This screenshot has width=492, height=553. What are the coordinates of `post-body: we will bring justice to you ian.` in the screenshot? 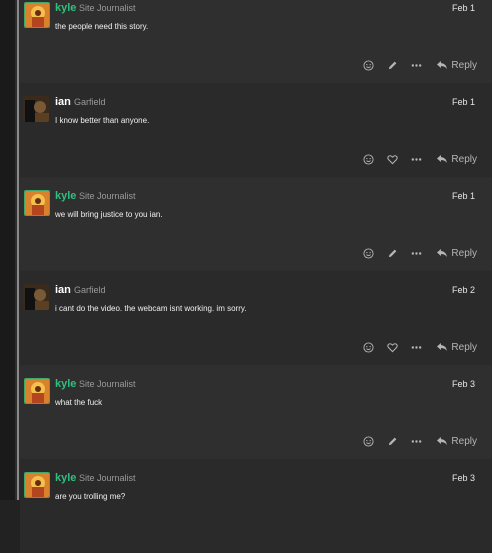 It's located at (109, 214).